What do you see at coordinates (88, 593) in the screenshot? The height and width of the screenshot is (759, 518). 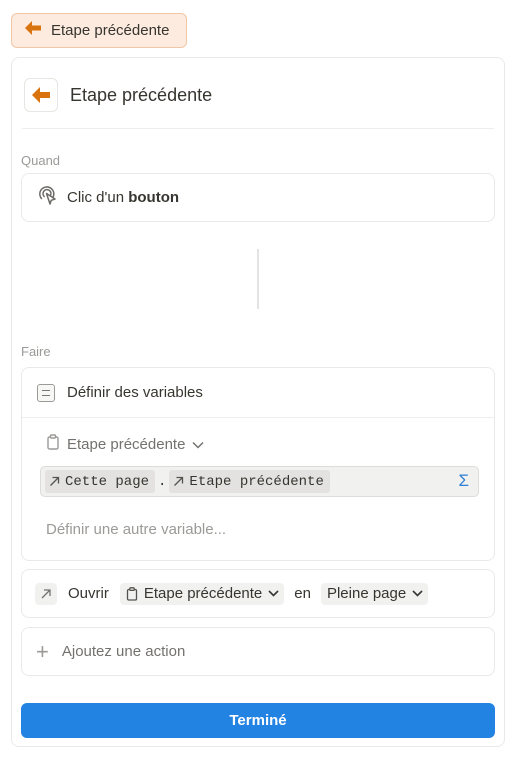 I see `open-action-label: Ouvrir` at bounding box center [88, 593].